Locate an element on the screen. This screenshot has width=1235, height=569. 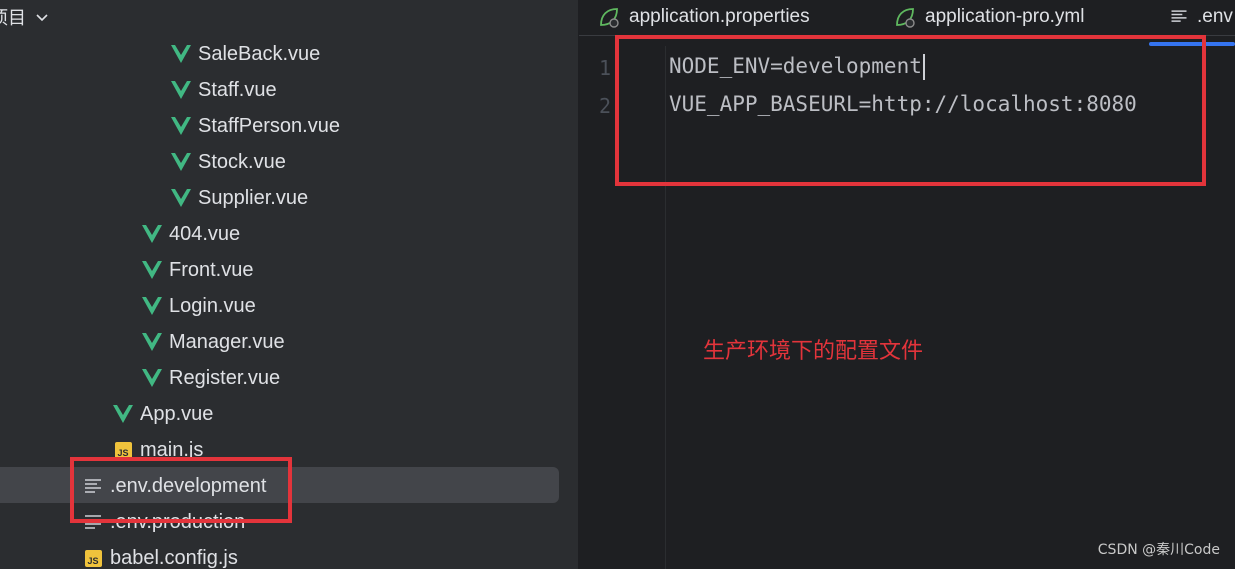
tree-item-label: App.vue is located at coordinates (177, 413).